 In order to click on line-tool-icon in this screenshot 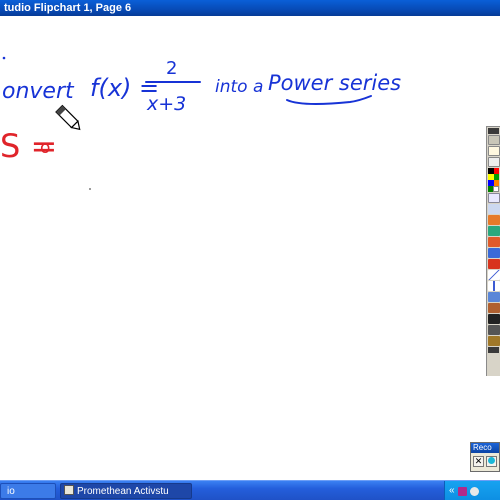, I will do `click(494, 275)`.